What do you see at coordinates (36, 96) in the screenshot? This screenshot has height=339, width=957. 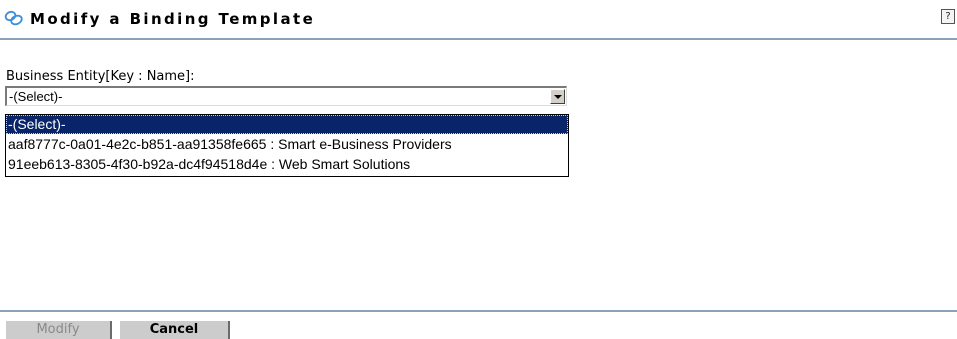 I see `business-entity-selected-value: -(Select)-` at bounding box center [36, 96].